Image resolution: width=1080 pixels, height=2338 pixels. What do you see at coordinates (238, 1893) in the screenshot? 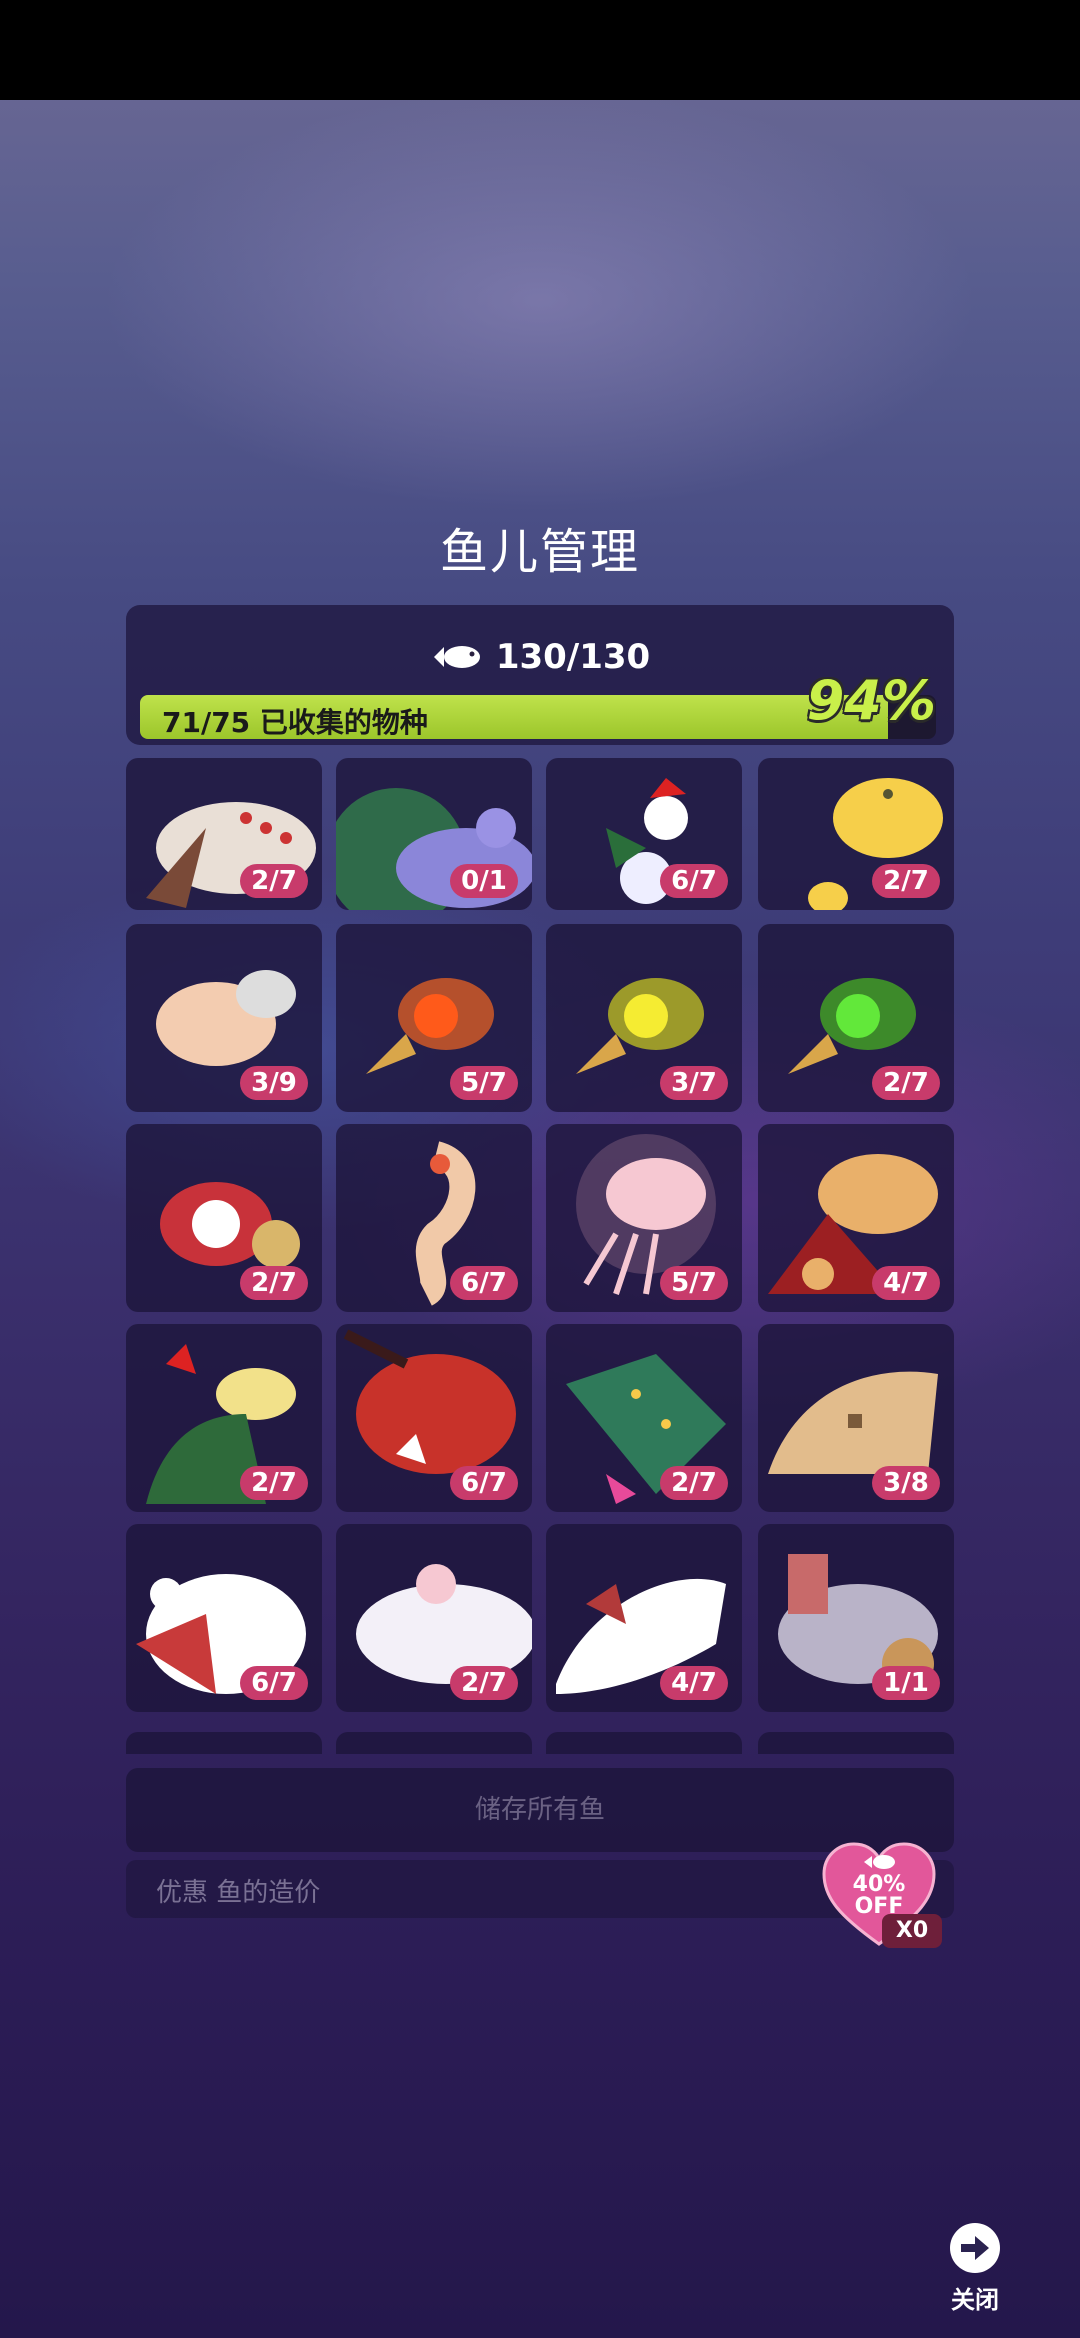
I see `discount-label: 优惠 鱼的造价` at bounding box center [238, 1893].